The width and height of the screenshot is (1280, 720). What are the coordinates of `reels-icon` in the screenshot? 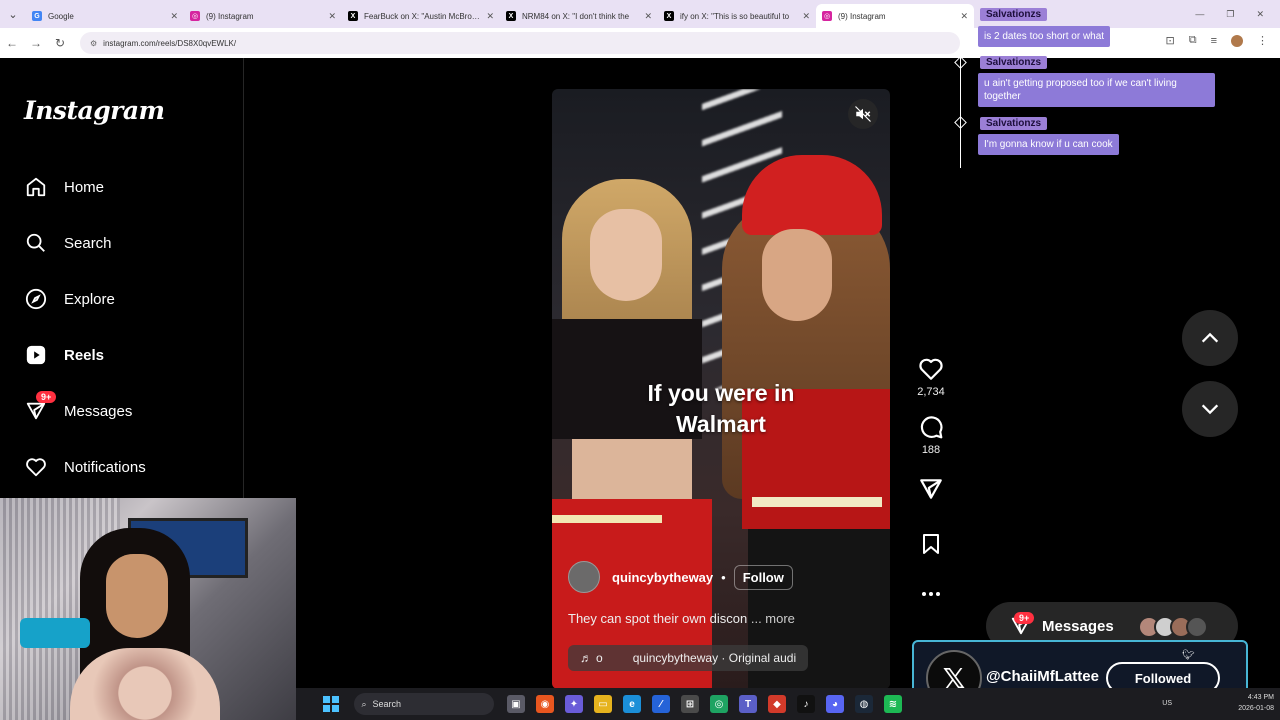 It's located at (36, 355).